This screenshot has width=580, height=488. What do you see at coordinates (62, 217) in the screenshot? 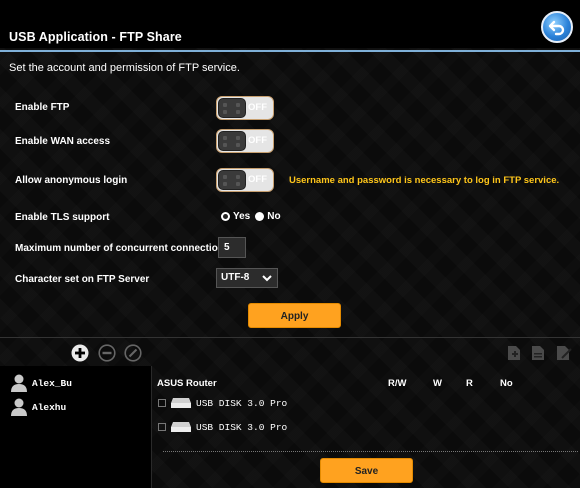
I see `tls-support-label: Enable TLS support` at bounding box center [62, 217].